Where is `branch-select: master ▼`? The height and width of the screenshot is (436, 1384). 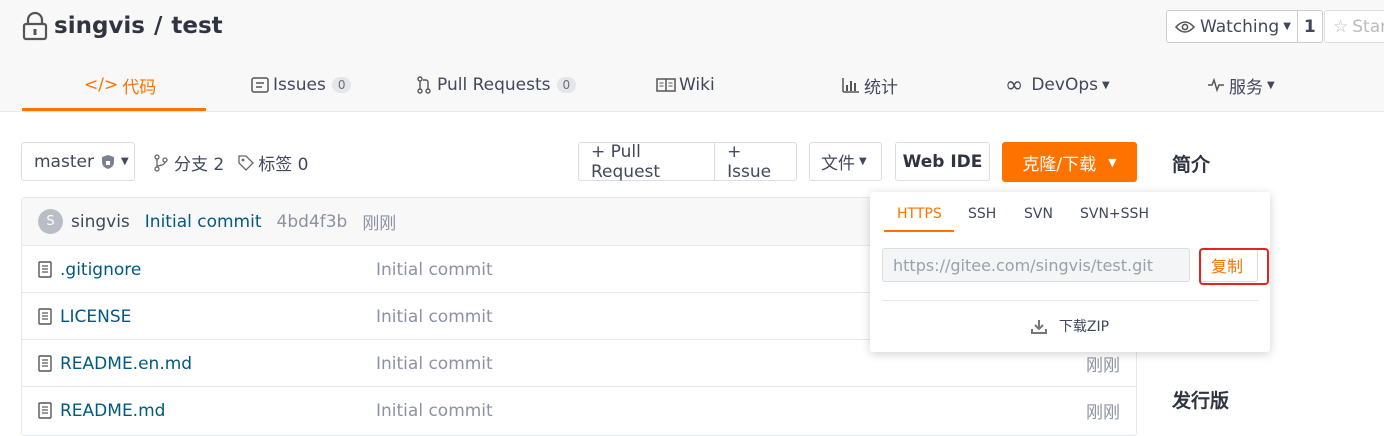 branch-select: master ▼ is located at coordinates (78, 161).